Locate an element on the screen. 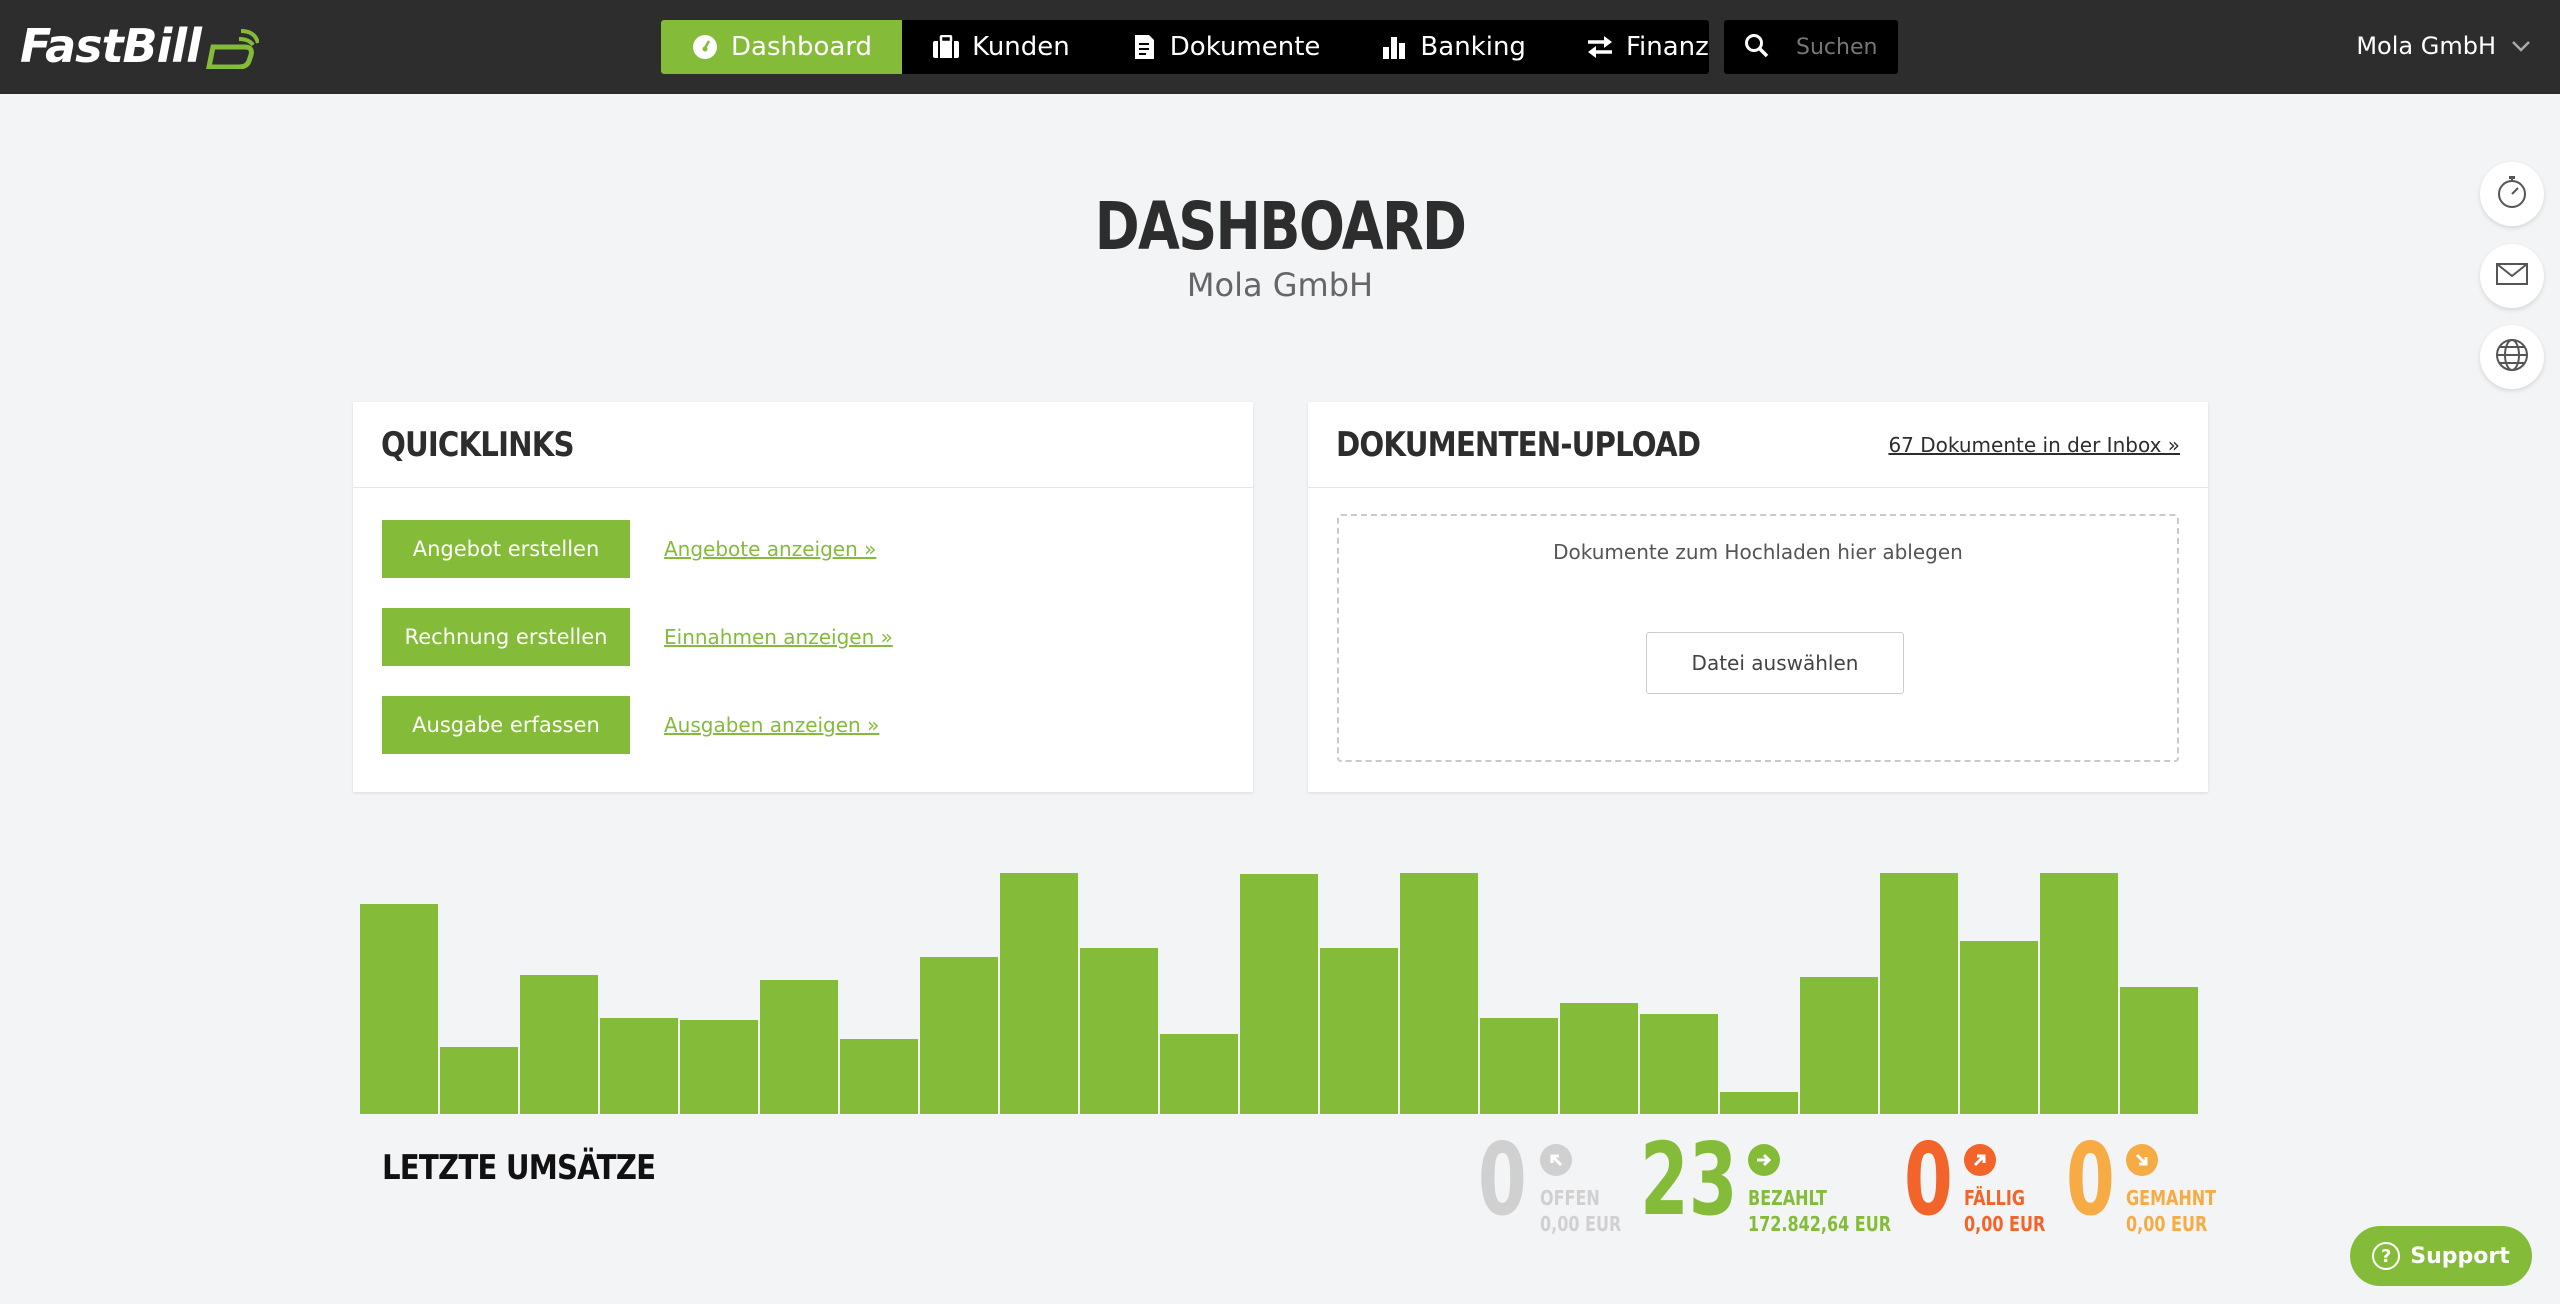 Image resolution: width=2560 pixels, height=1304 pixels. stat-due-label: FÄLLIG is located at coordinates (1994, 1198).